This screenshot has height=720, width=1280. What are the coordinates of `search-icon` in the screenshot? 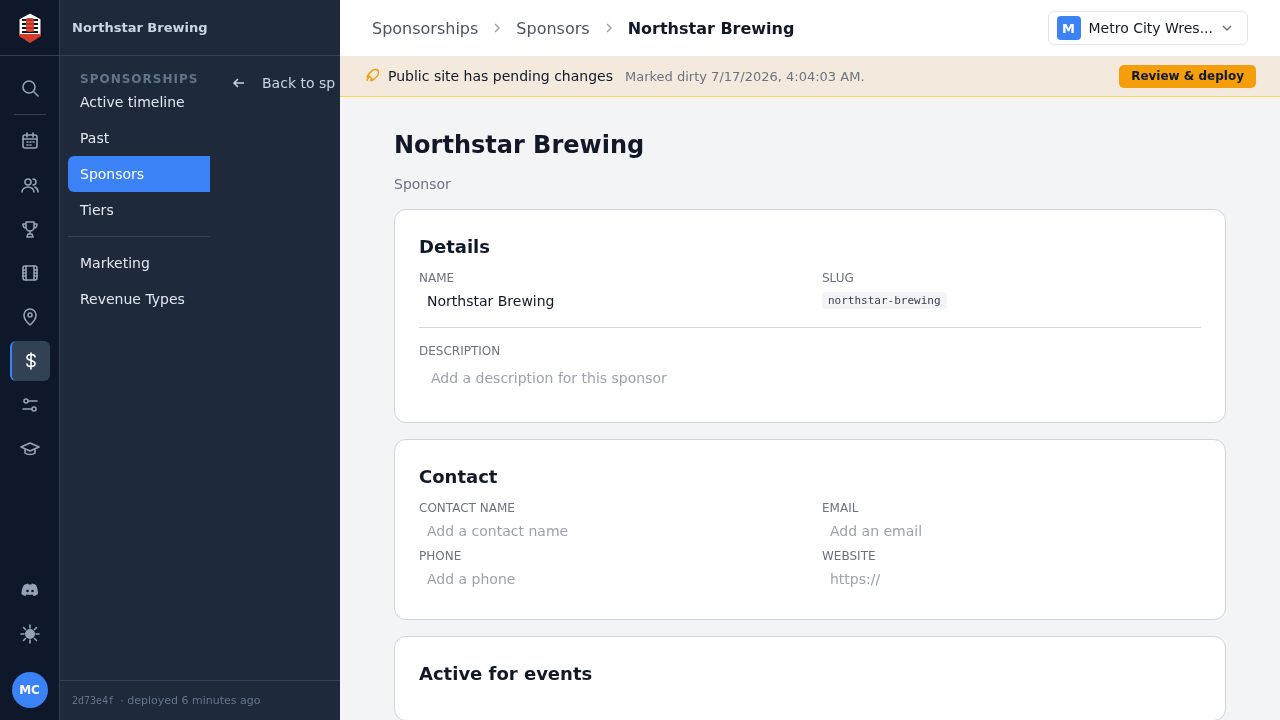 It's located at (29, 88).